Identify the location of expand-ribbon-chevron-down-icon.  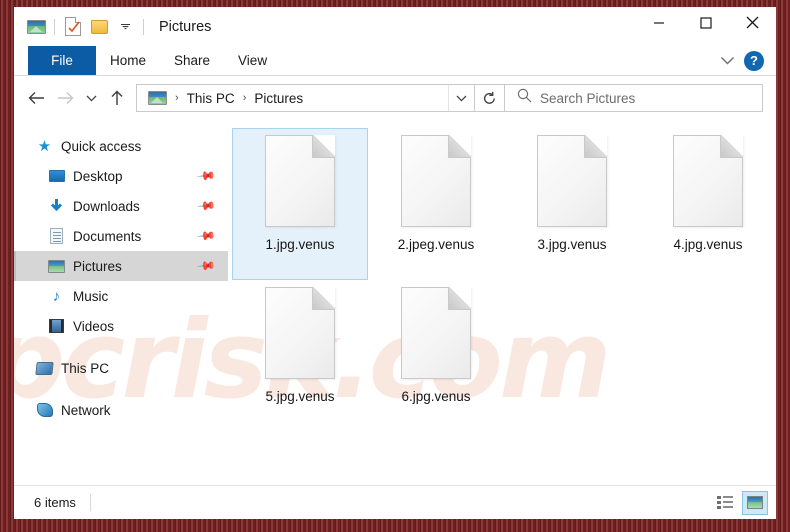
(727, 61).